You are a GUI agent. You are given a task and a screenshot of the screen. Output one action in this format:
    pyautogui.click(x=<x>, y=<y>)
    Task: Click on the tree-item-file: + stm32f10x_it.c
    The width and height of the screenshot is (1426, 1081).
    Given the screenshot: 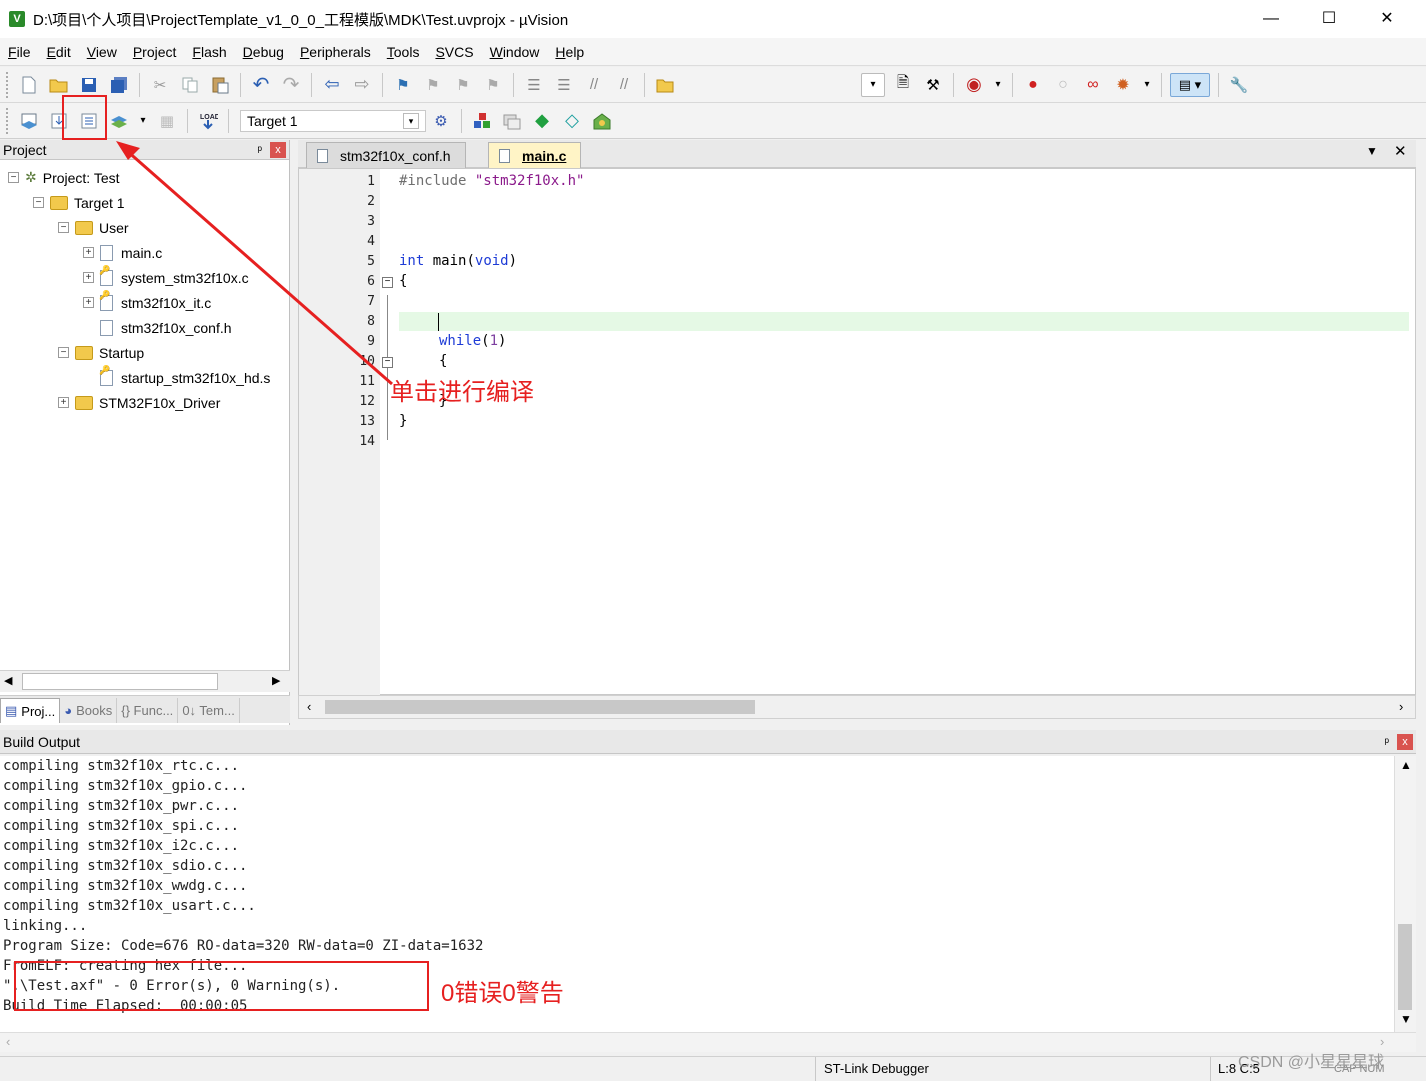 What is the action you would take?
    pyautogui.click(x=147, y=302)
    